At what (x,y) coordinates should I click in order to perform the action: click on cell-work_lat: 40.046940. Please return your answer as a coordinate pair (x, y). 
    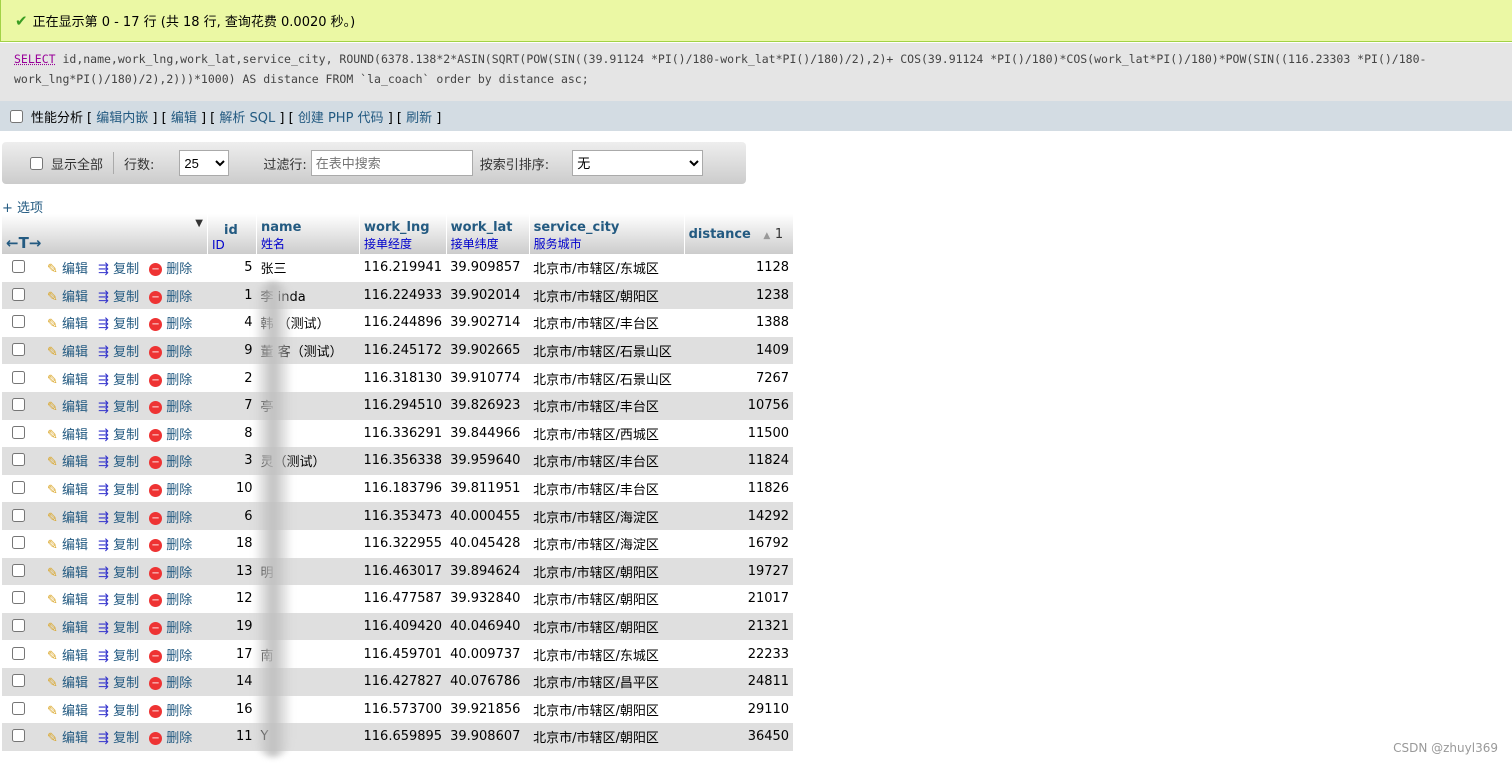
    Looking at the image, I should click on (488, 626).